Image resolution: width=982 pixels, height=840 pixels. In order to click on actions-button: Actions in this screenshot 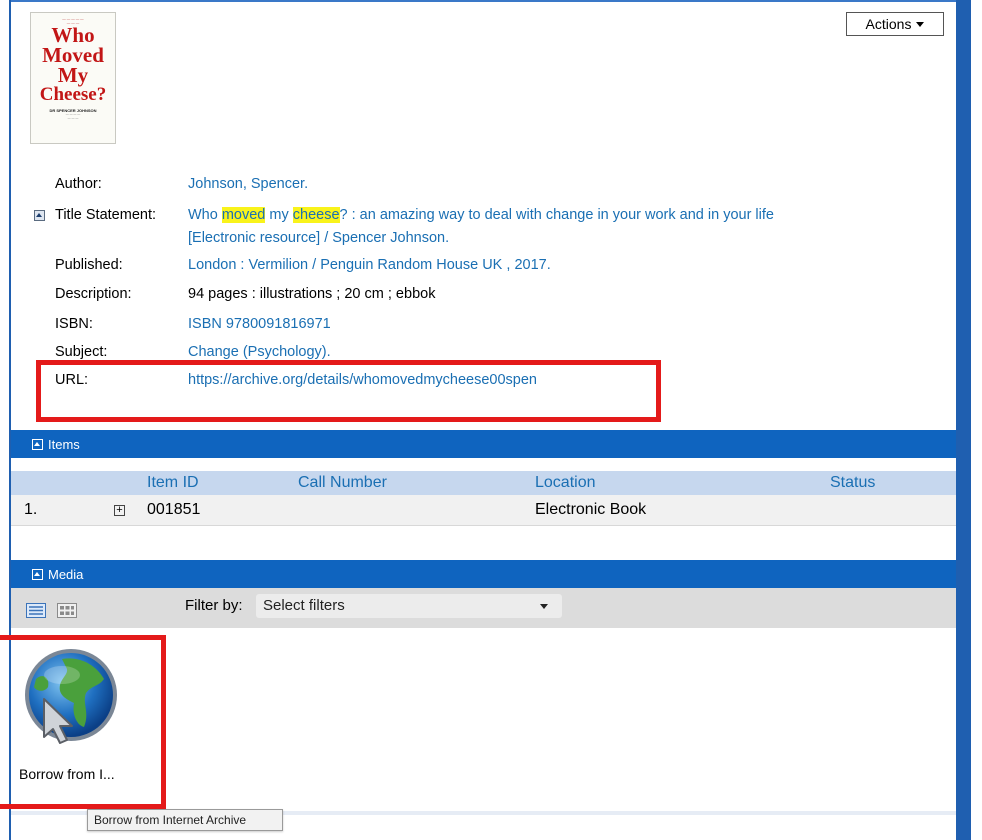, I will do `click(895, 24)`.